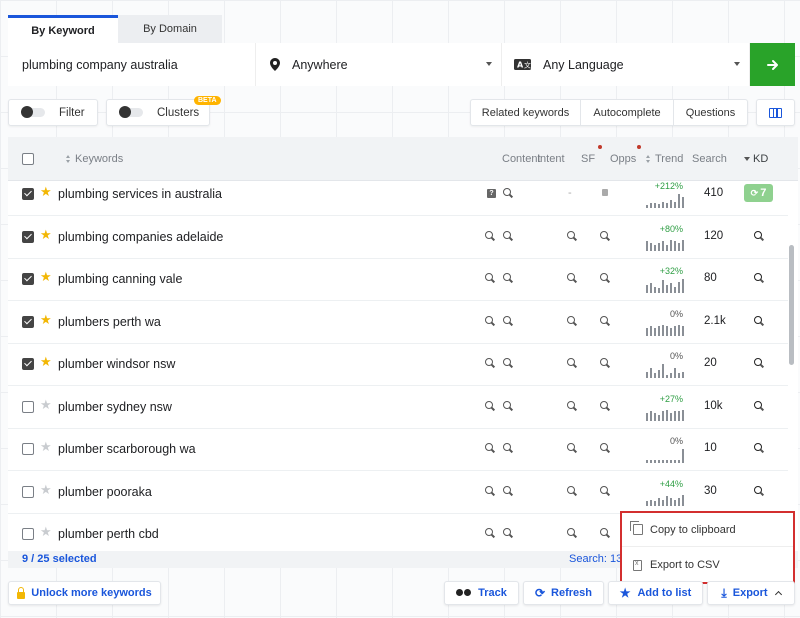 The image size is (800, 618). I want to click on autocomplete-button: Autocomplete, so click(627, 112).